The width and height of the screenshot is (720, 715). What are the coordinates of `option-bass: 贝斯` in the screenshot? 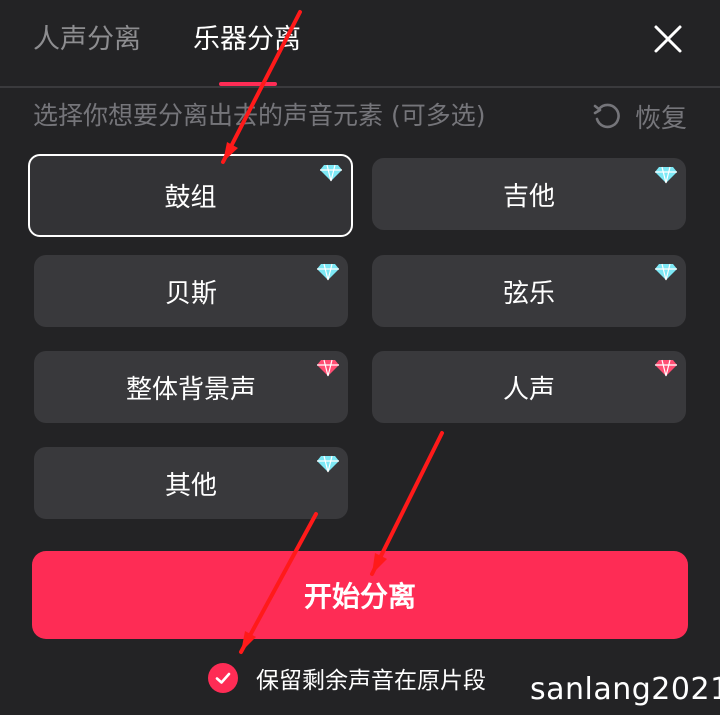 It's located at (191, 291).